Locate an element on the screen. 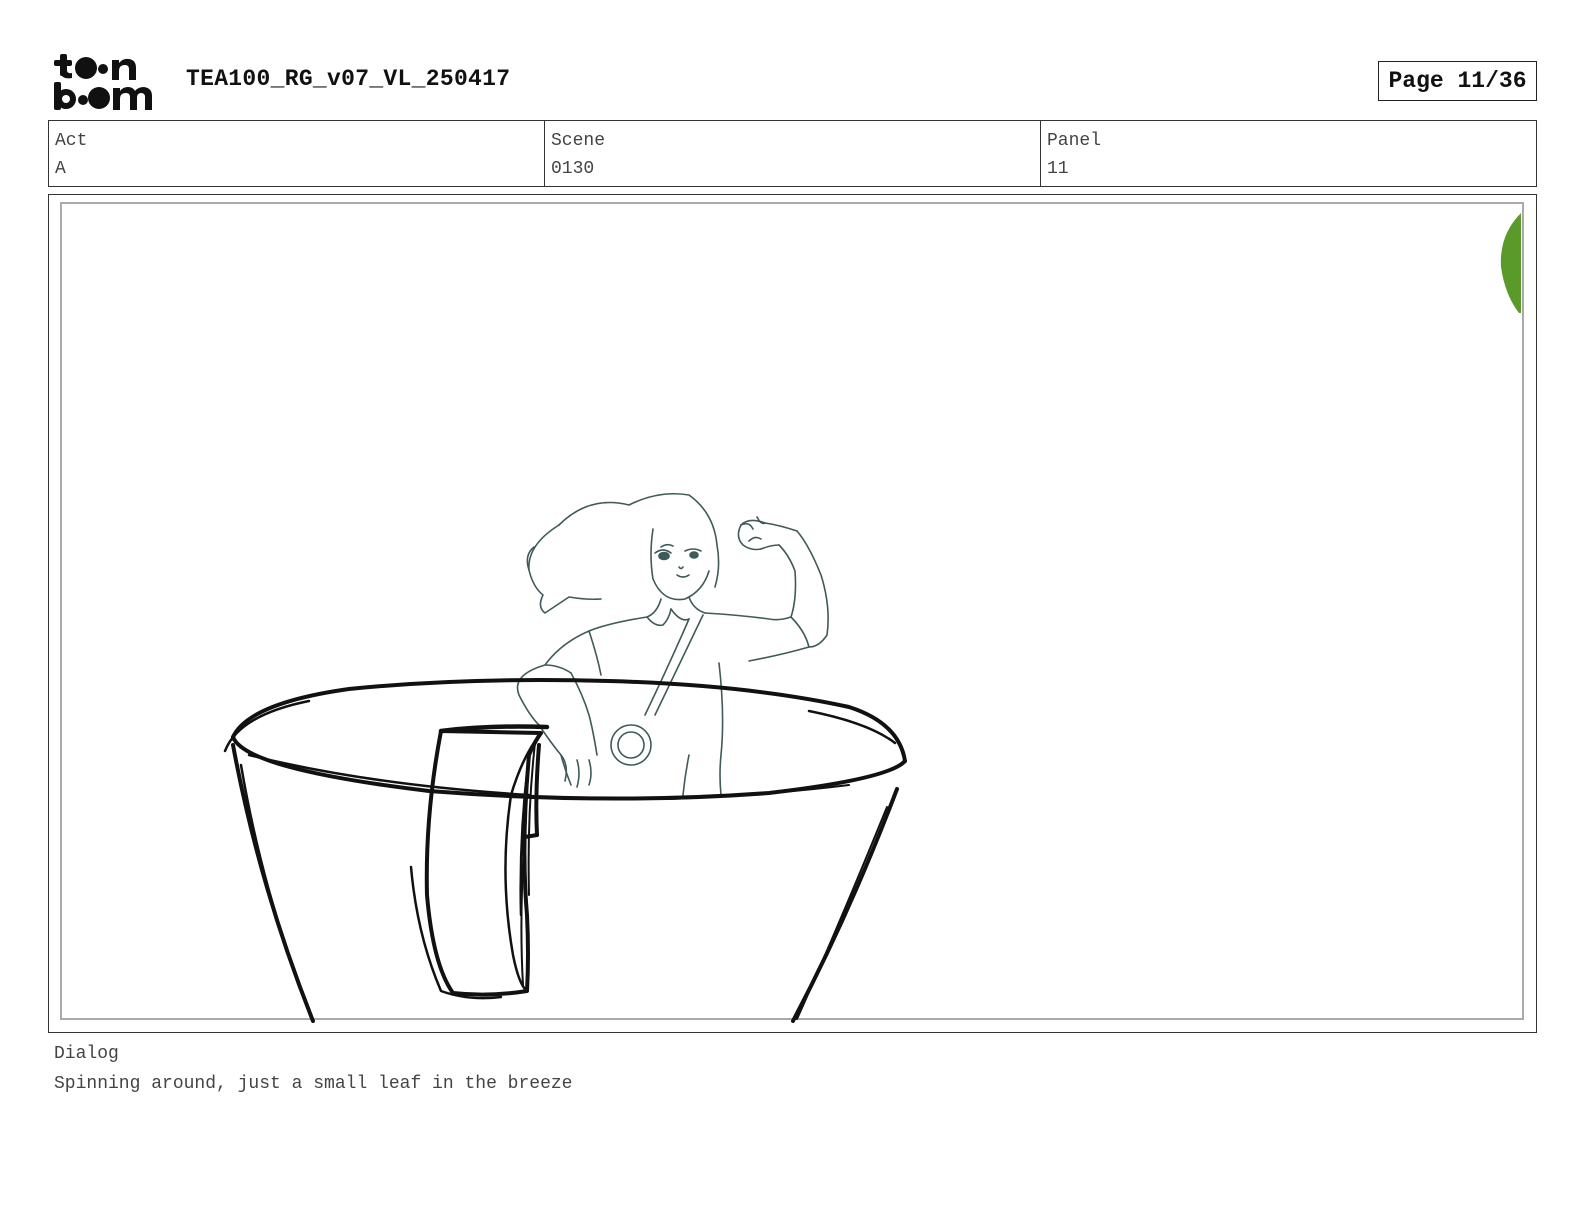  scene-cell: Scene 0130 is located at coordinates (793, 153).